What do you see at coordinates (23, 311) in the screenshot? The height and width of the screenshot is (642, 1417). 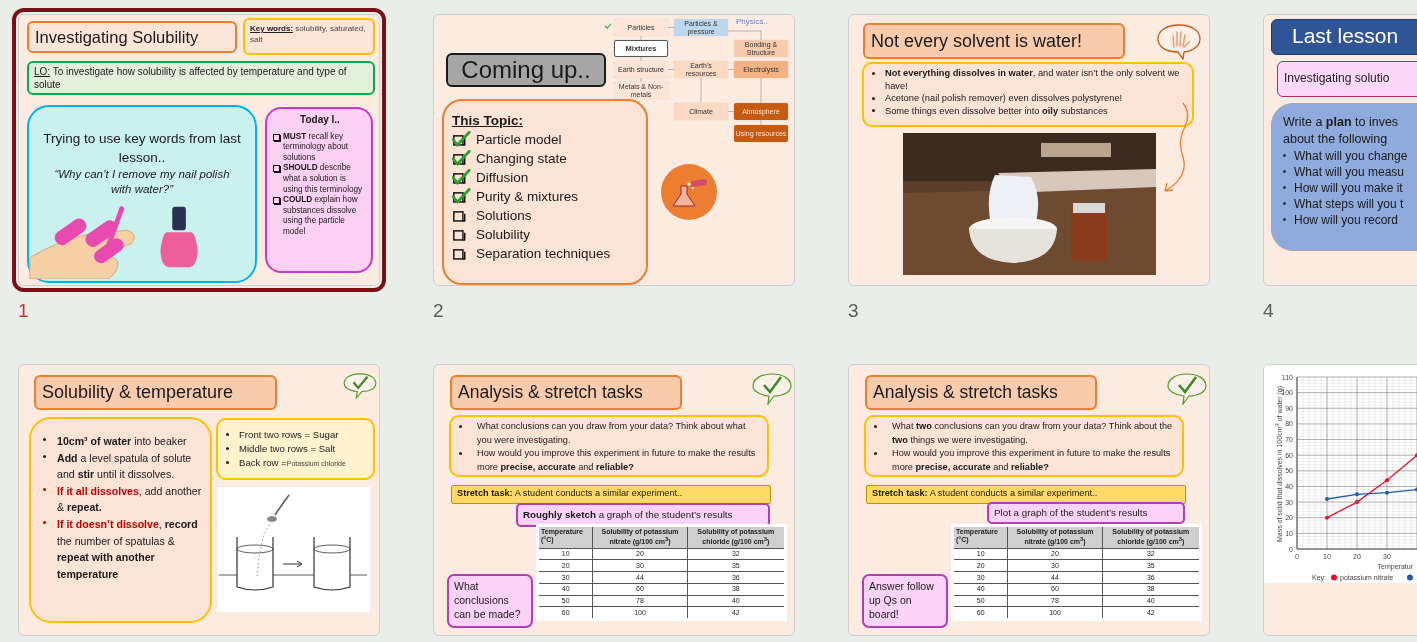 I see `slide-number: 1` at bounding box center [23, 311].